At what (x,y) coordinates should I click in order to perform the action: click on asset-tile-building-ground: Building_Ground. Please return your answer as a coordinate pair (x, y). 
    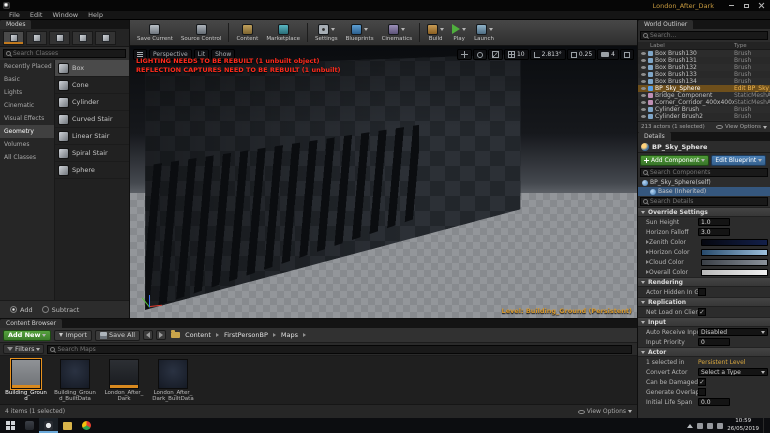
    Looking at the image, I should click on (26, 380).